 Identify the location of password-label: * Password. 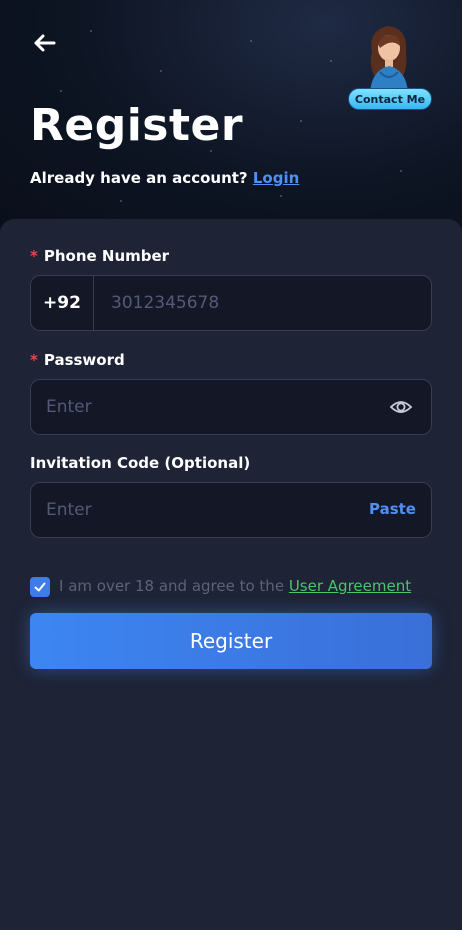
(77, 360).